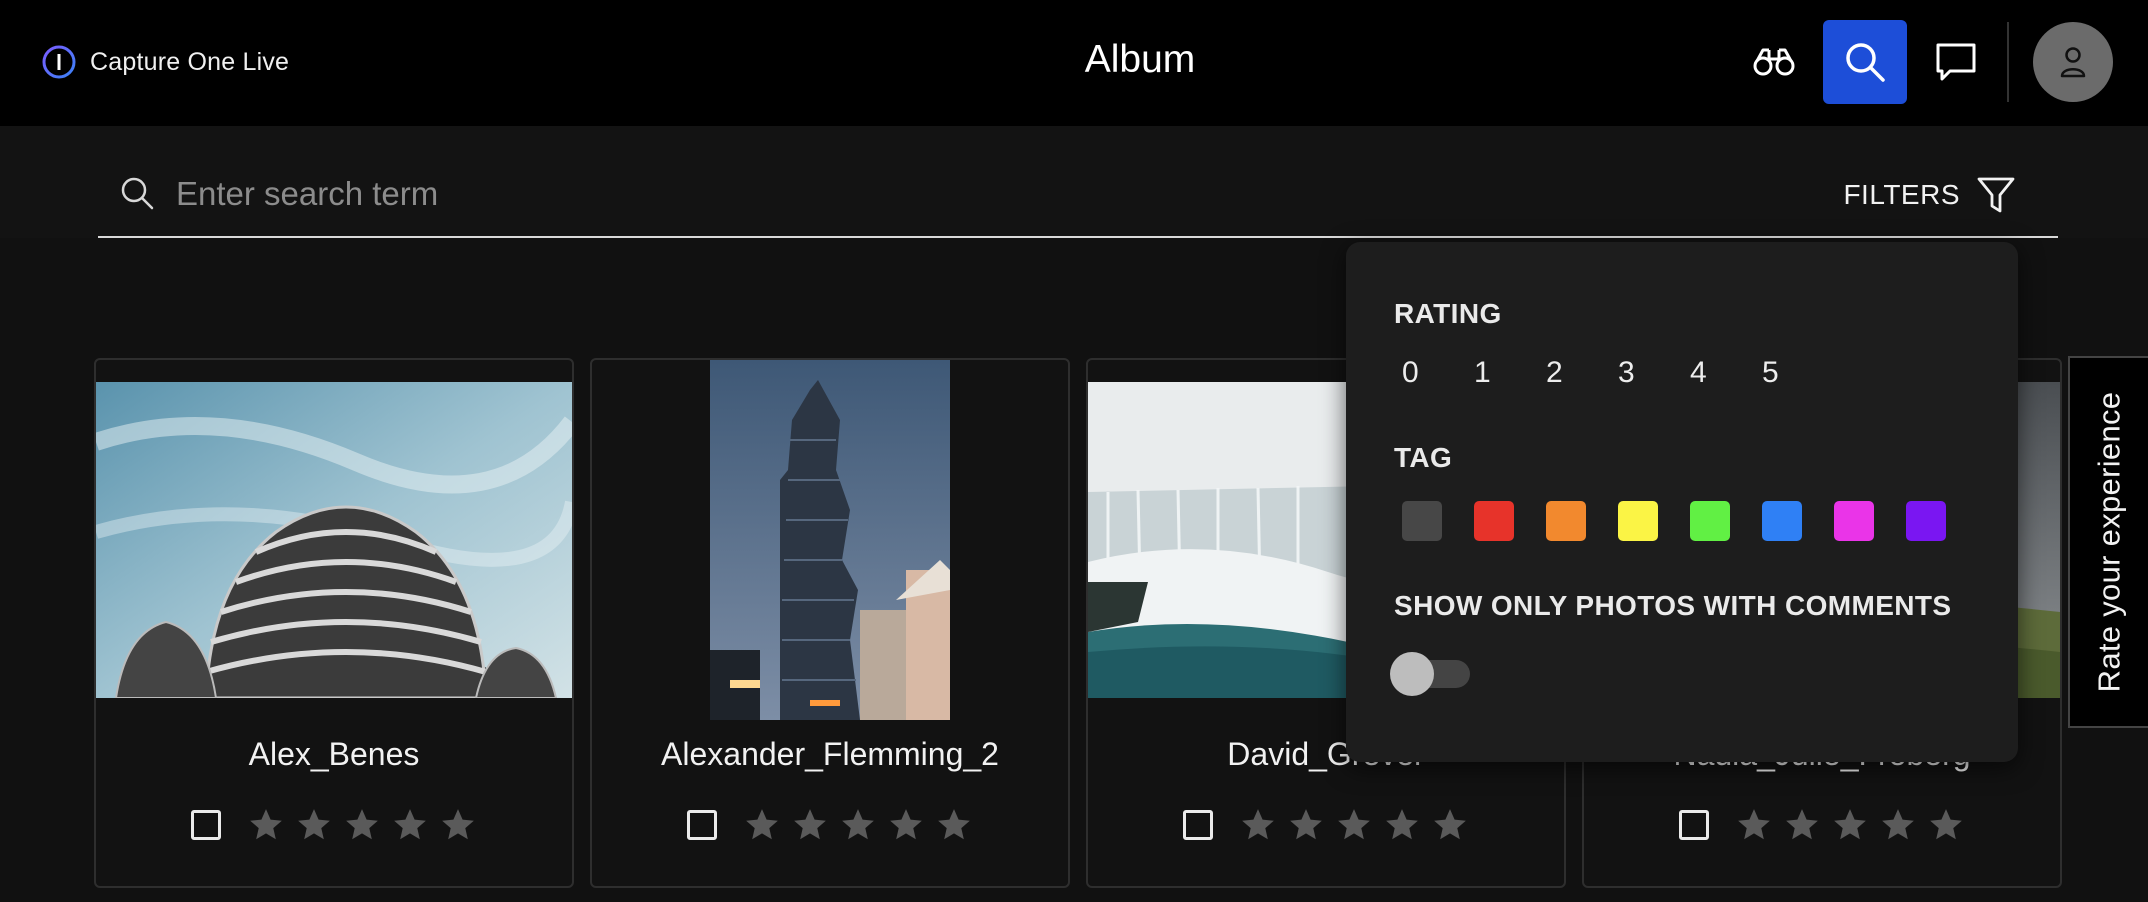 The width and height of the screenshot is (2148, 902). What do you see at coordinates (2008, 62) in the screenshot?
I see `toolbar-divider` at bounding box center [2008, 62].